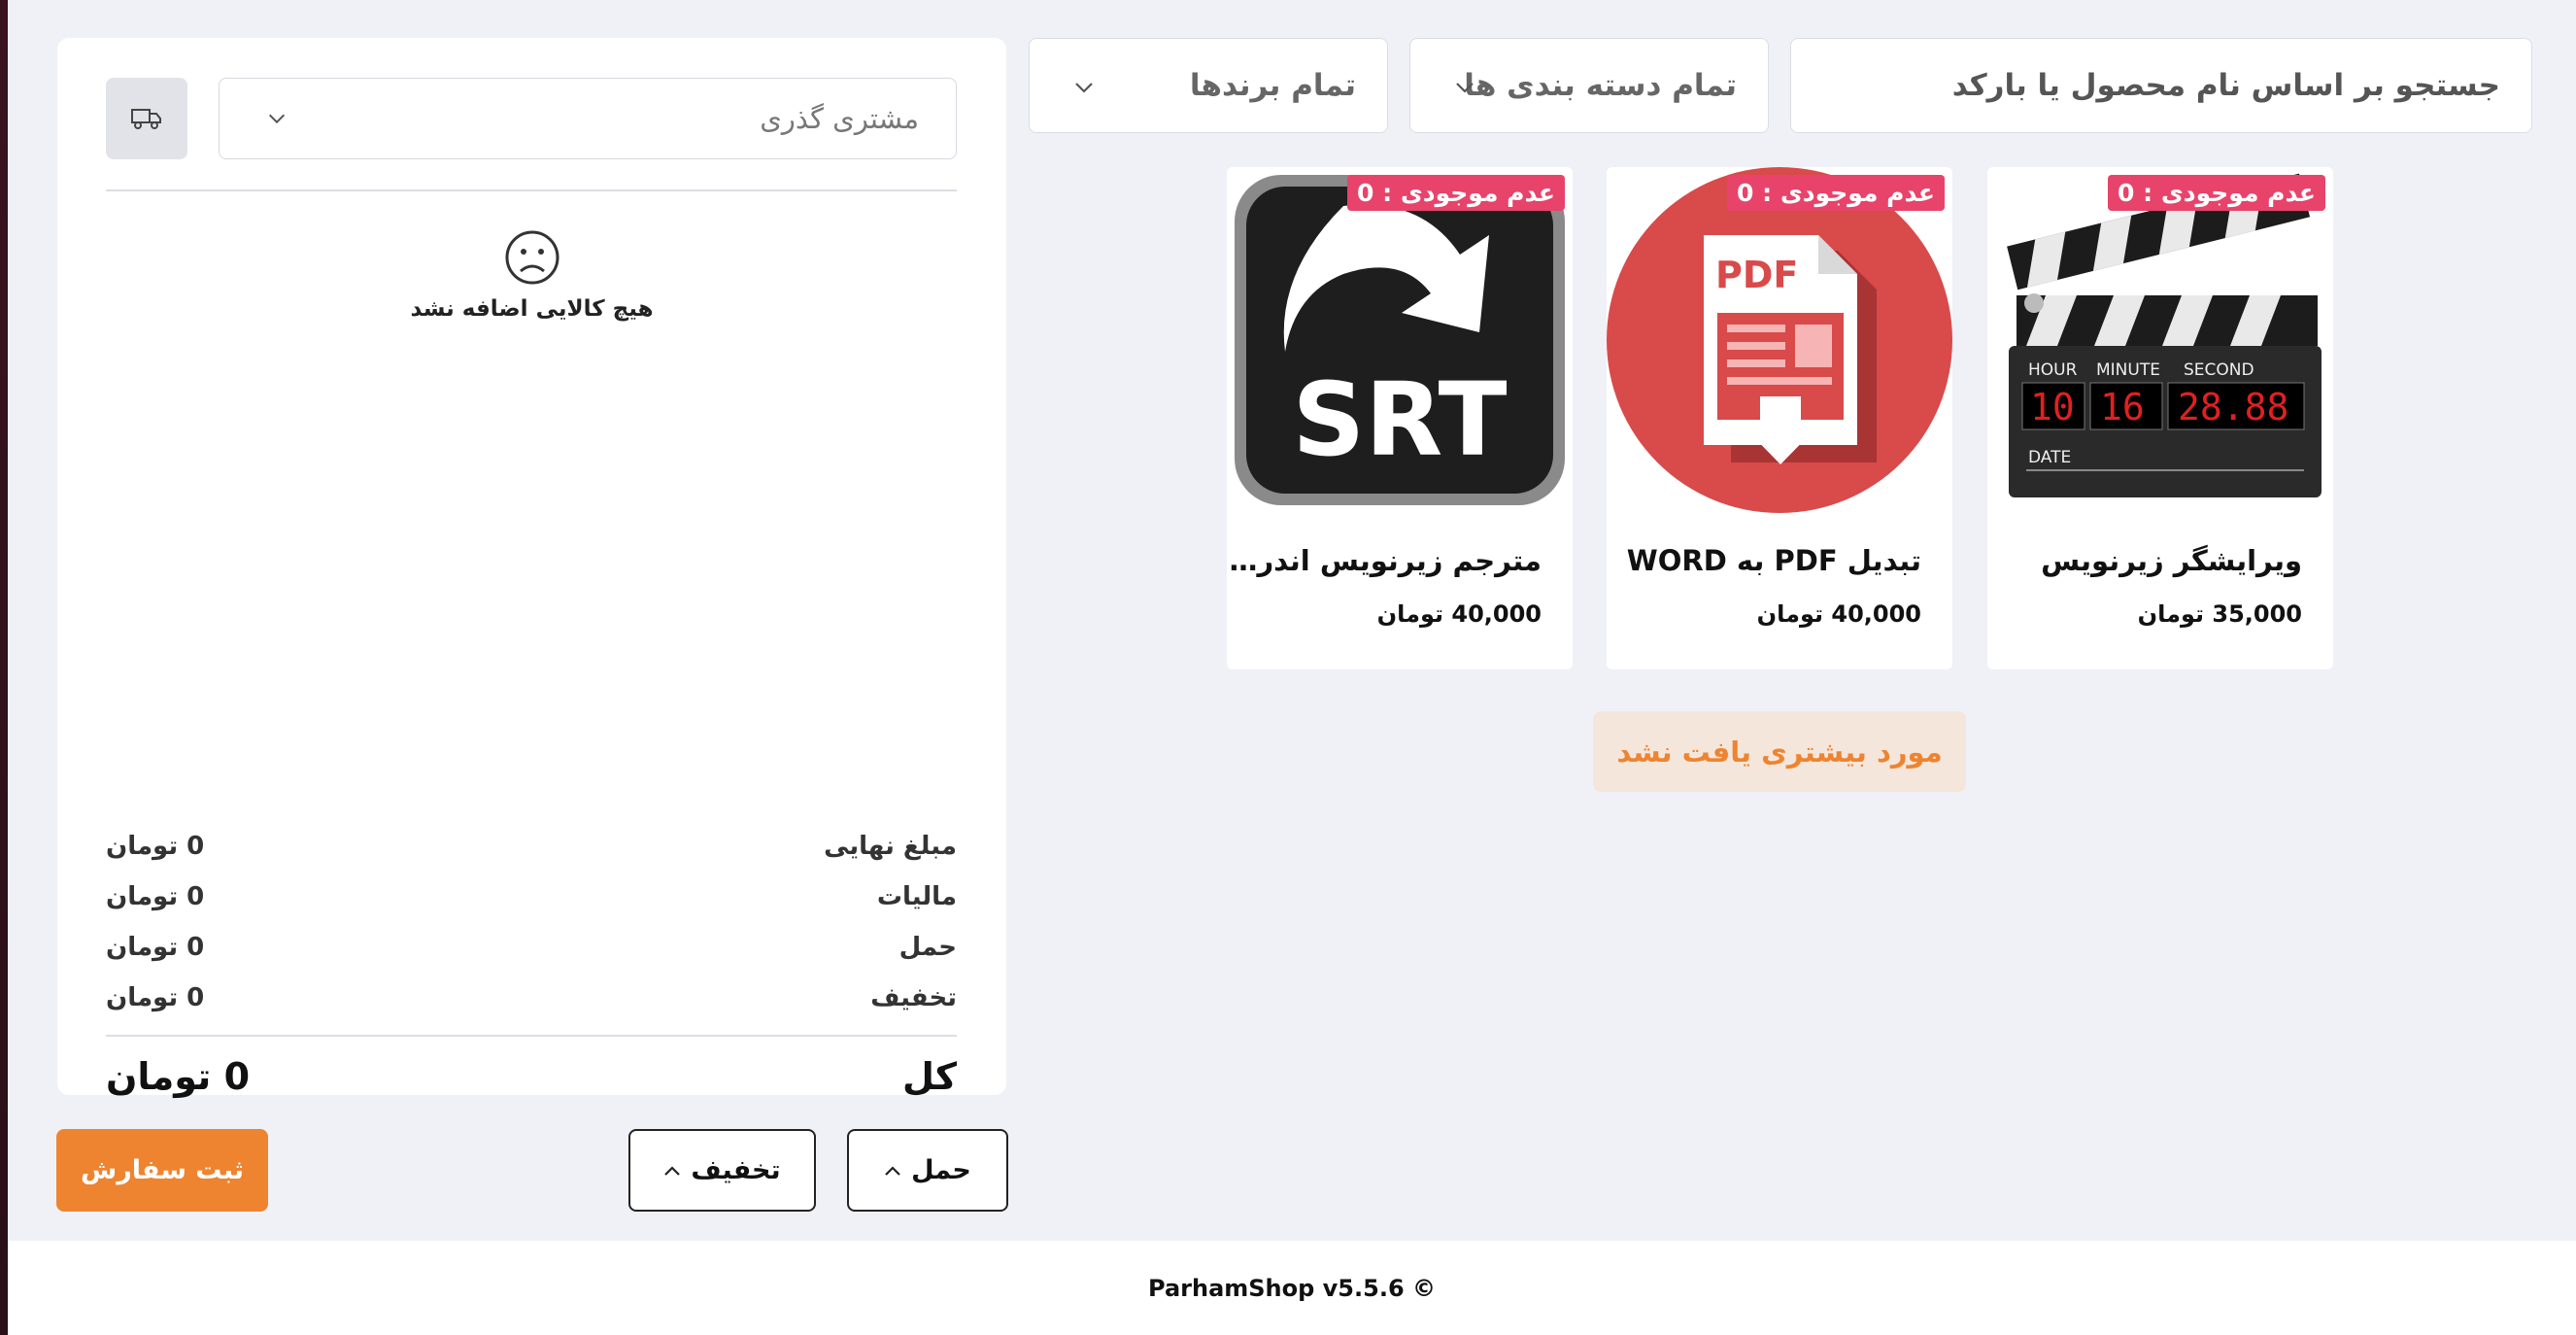  Describe the element at coordinates (2128, 370) in the screenshot. I see `clapper-minute-label: MINUTE` at that location.